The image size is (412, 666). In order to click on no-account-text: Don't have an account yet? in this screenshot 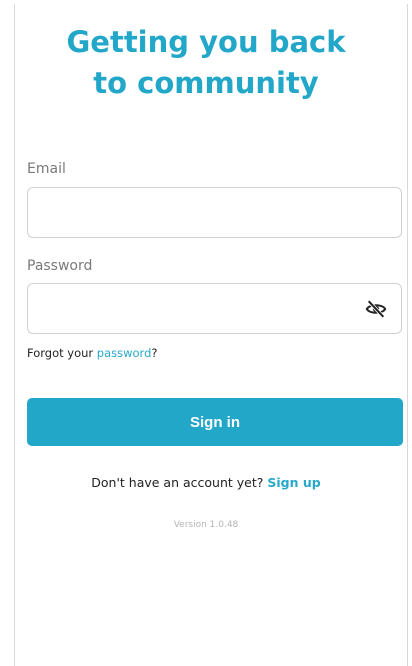, I will do `click(177, 482)`.